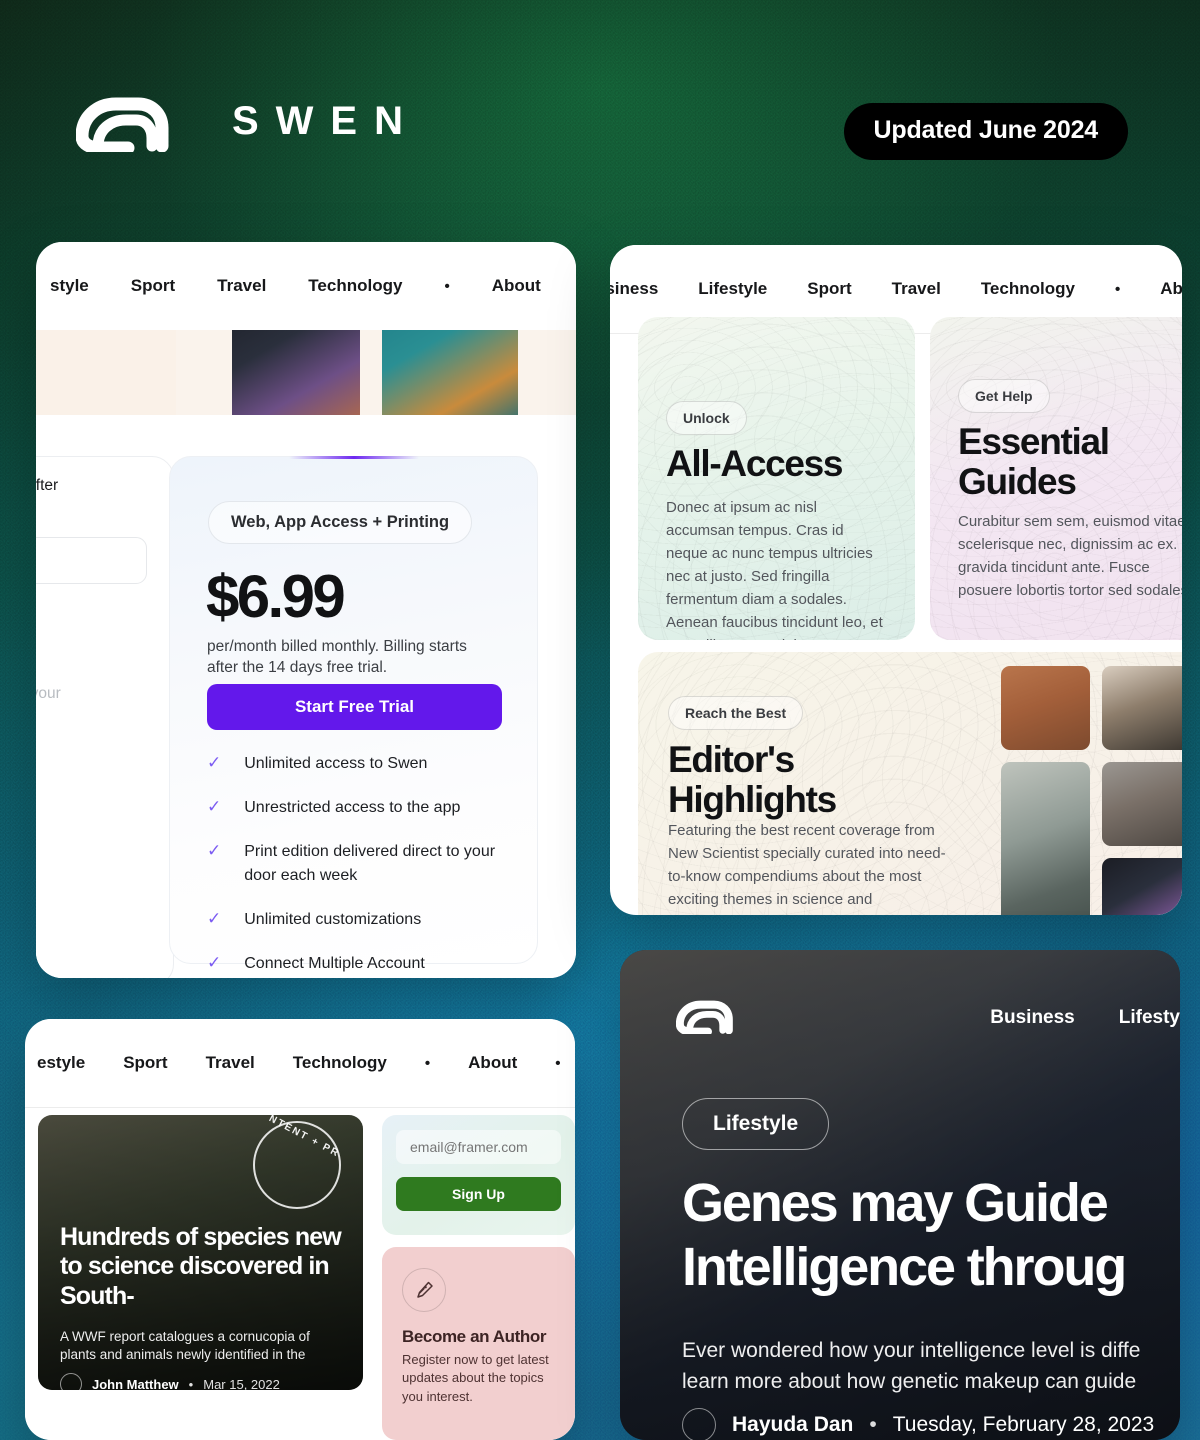  Describe the element at coordinates (474, 1336) in the screenshot. I see `become-author-title: Become an Author` at that location.